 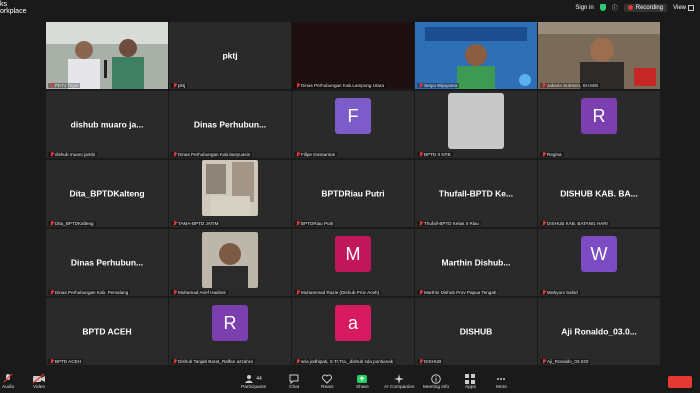 I want to click on participant-display-name: DISHUB, so click(x=476, y=331).